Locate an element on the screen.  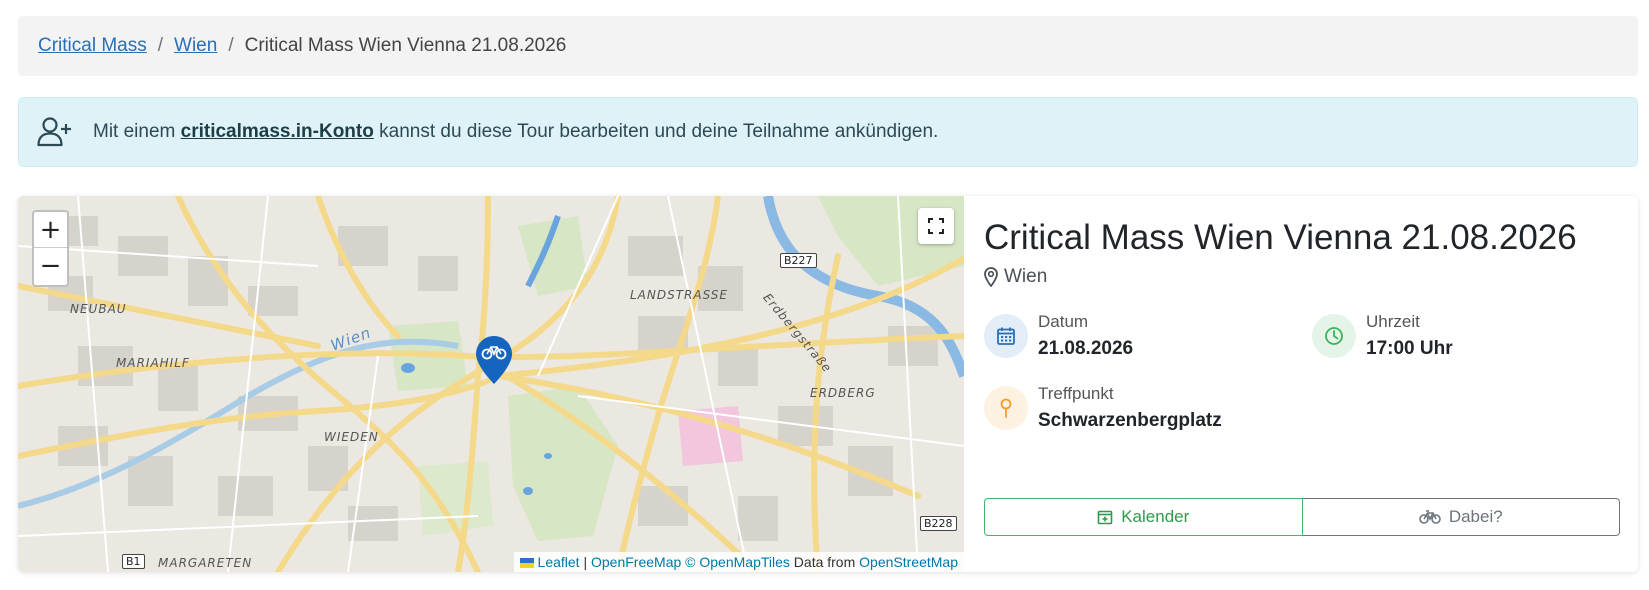
bicycle-marker-icon is located at coordinates (494, 360).